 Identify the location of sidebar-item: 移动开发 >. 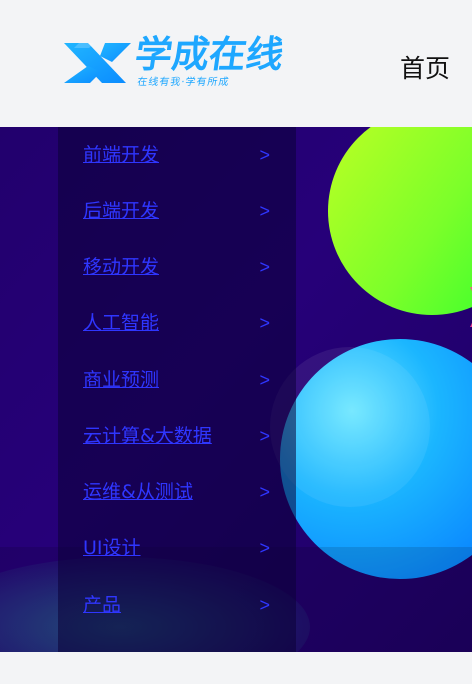
(176, 267).